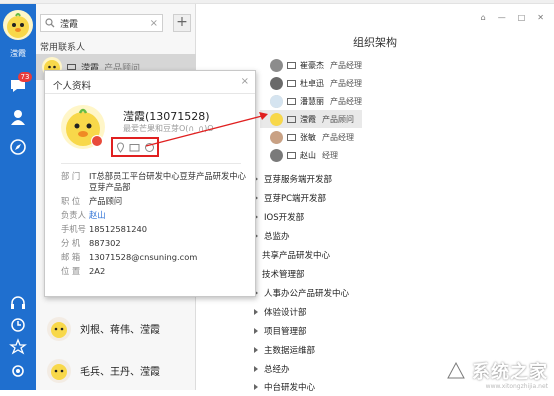  I want to click on close-icon: ✕, so click(540, 17).